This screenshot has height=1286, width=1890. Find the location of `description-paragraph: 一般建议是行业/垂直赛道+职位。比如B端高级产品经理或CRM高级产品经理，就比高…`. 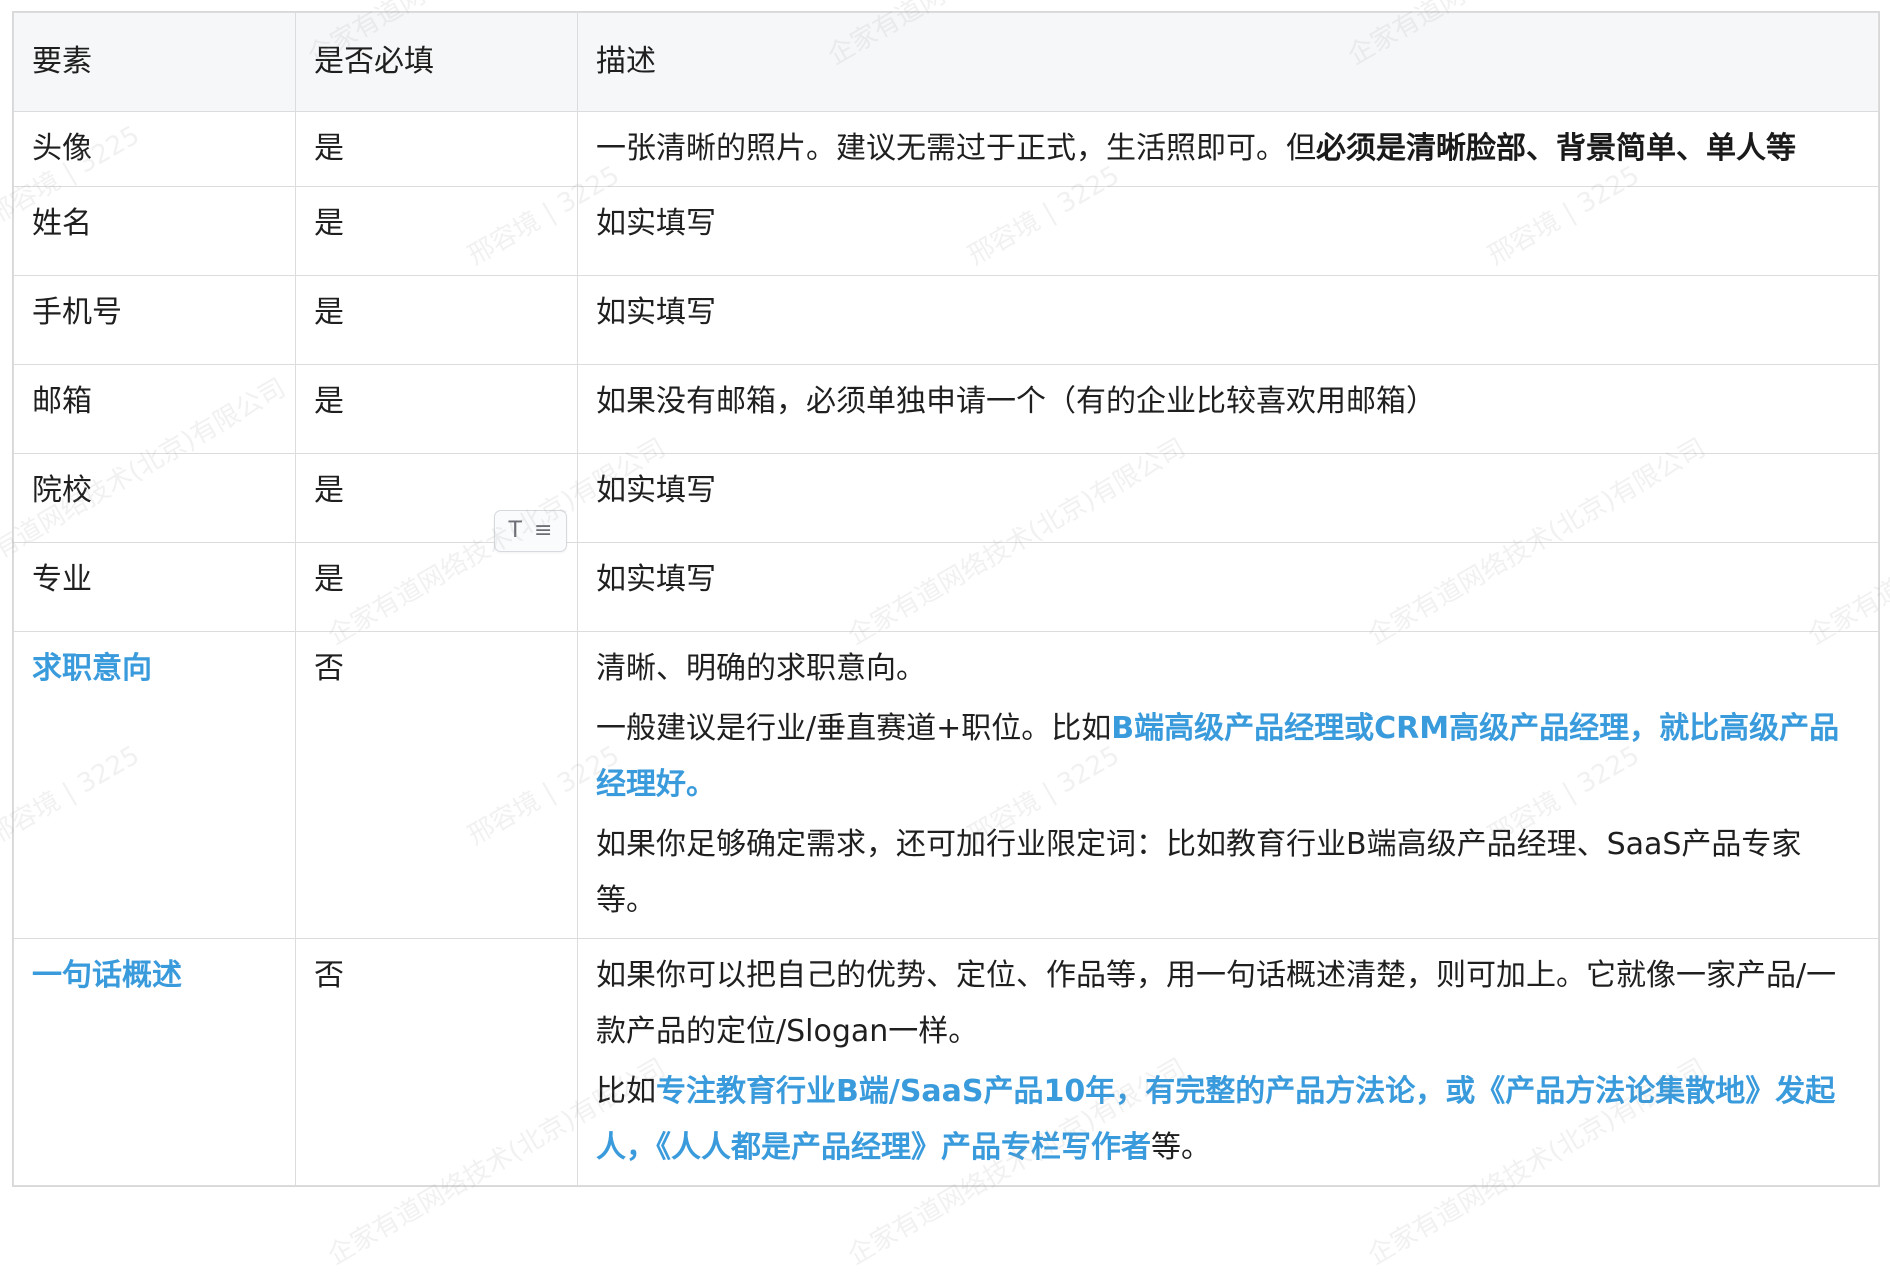

description-paragraph: 一般建议是行业/垂直赛道+职位。比如B端高级产品经理或CRM高级产品经理，就比高… is located at coordinates (1219, 757).